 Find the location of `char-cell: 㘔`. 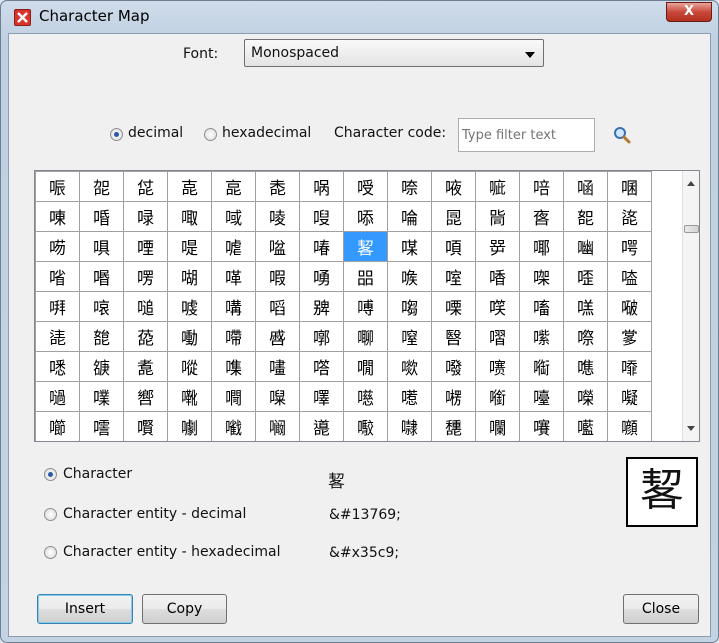

char-cell: 㘔 is located at coordinates (541, 426).